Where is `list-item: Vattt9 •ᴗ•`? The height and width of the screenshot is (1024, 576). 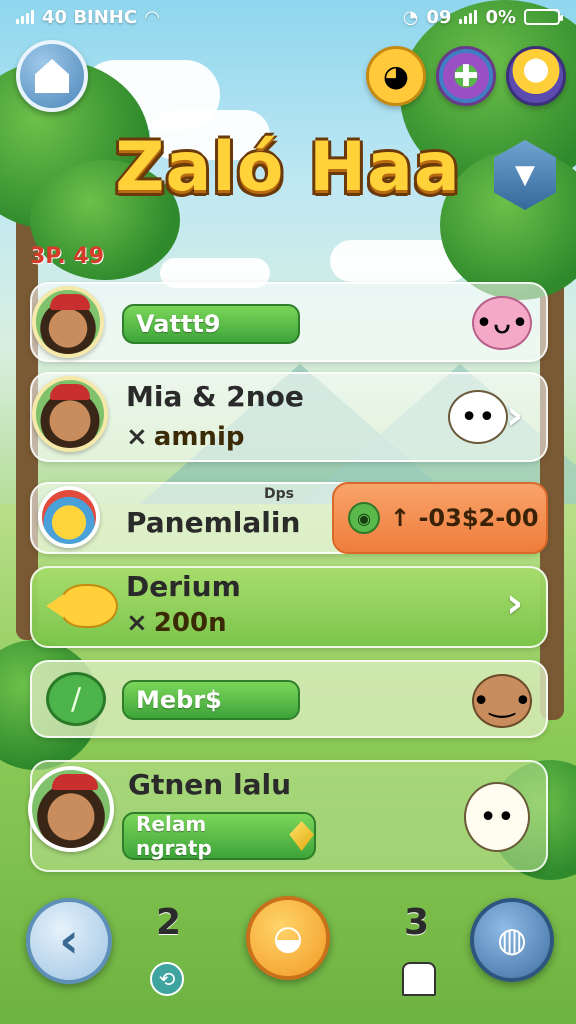 list-item: Vattt9 •ᴗ• is located at coordinates (289, 322).